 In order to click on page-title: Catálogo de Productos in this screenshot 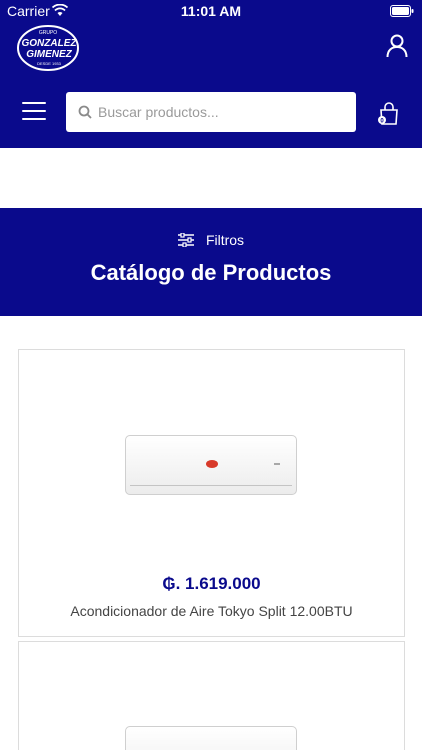, I will do `click(211, 272)`.